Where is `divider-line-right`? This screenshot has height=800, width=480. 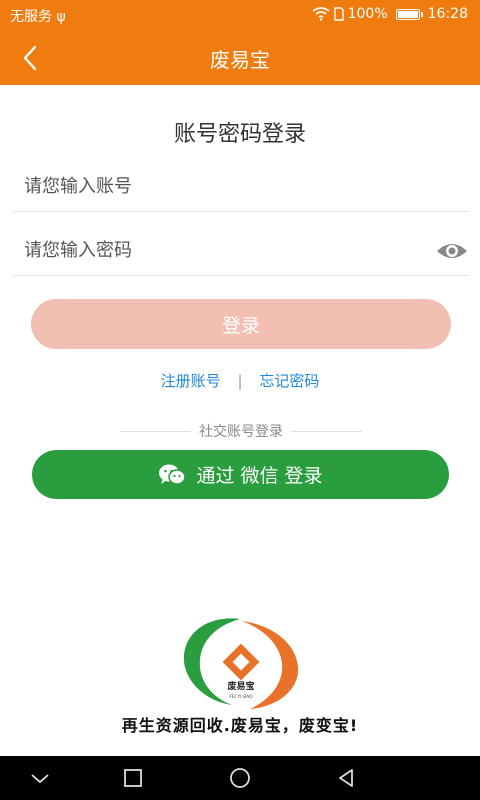 divider-line-right is located at coordinates (326, 431).